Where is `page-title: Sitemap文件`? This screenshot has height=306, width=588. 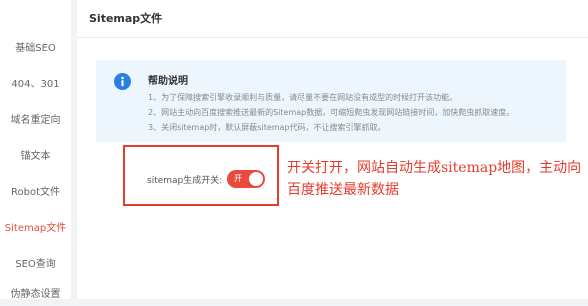 page-title: Sitemap文件 is located at coordinates (126, 18).